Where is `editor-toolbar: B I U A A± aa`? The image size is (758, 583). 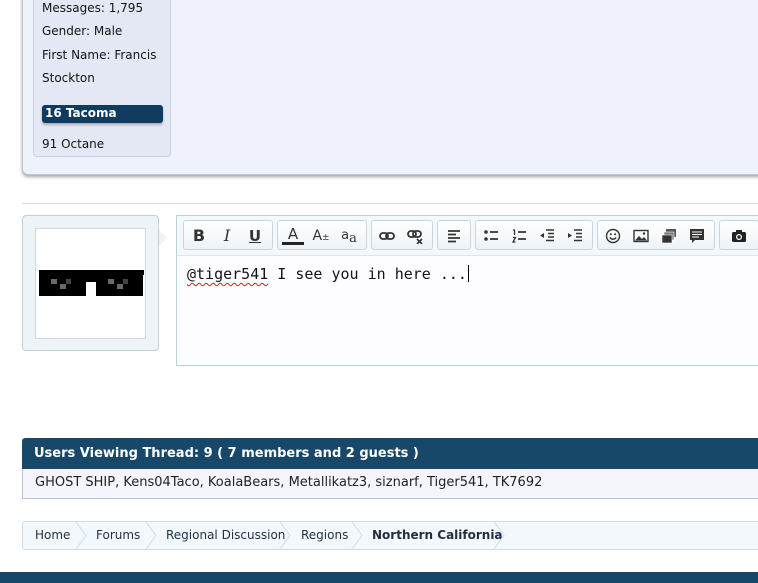
editor-toolbar: B I U A A± aa is located at coordinates (467, 236).